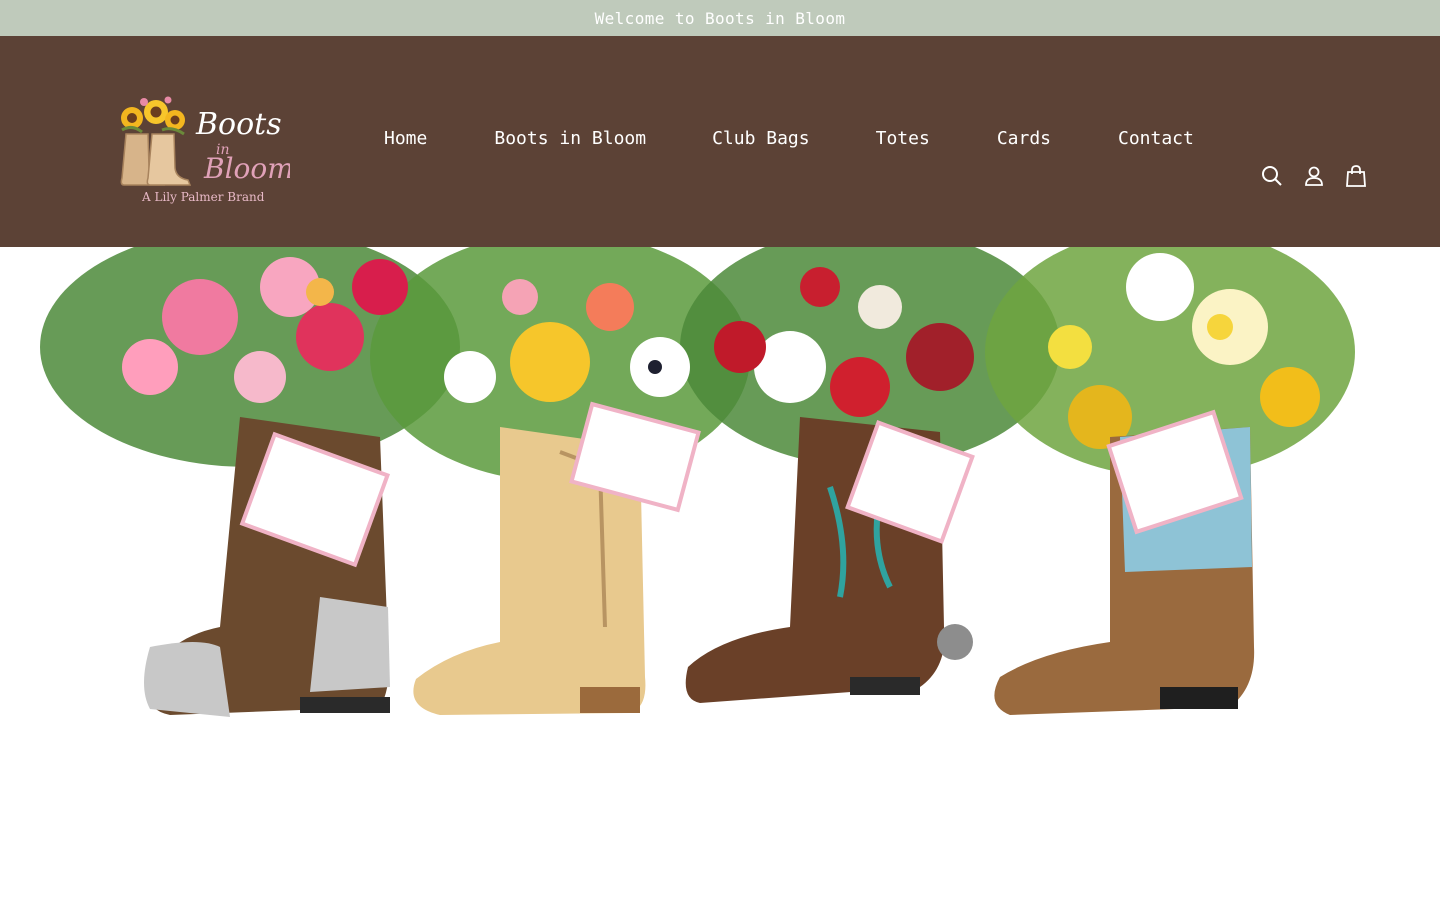  Describe the element at coordinates (203, 149) in the screenshot. I see `brand-logo: Boots in Bloom A Lily Palmer Brand` at that location.